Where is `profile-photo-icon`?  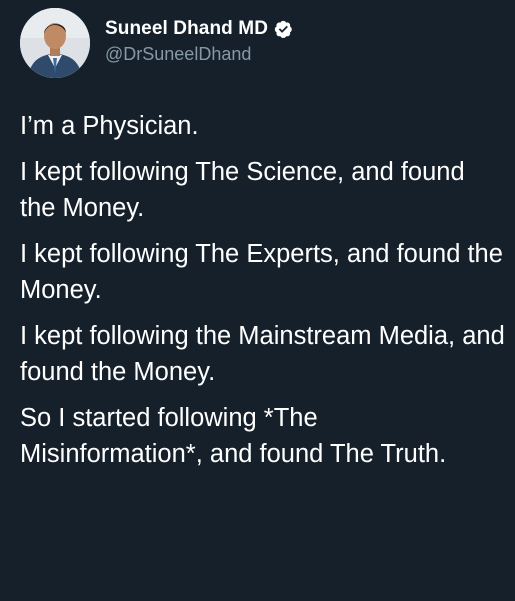 profile-photo-icon is located at coordinates (55, 43).